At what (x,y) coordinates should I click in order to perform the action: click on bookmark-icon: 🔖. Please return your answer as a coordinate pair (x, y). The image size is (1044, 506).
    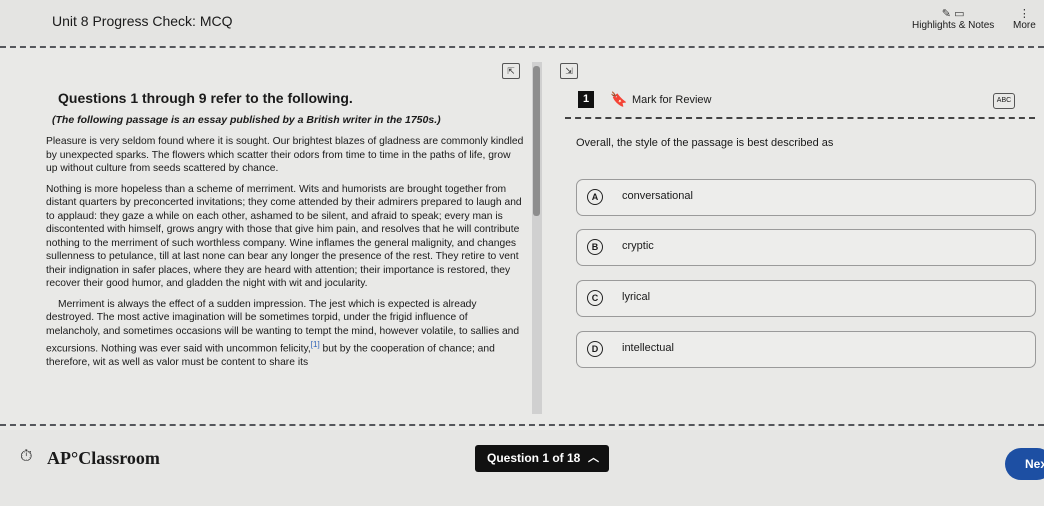
    Looking at the image, I should click on (618, 99).